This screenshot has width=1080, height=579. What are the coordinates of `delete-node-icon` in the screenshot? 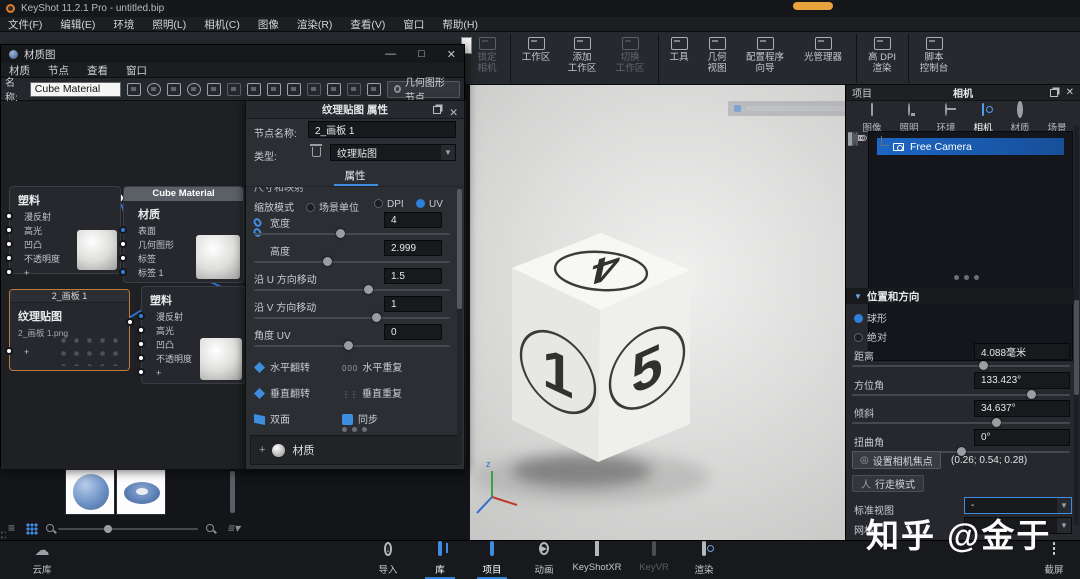 It's located at (316, 150).